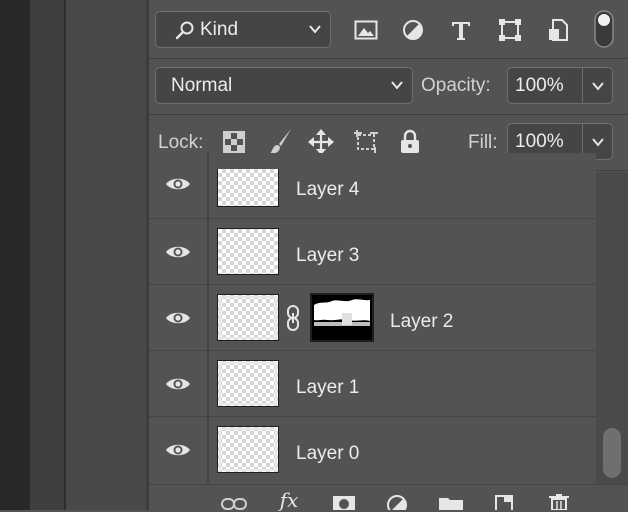  I want to click on layer-row: Layer 2, so click(372, 318).